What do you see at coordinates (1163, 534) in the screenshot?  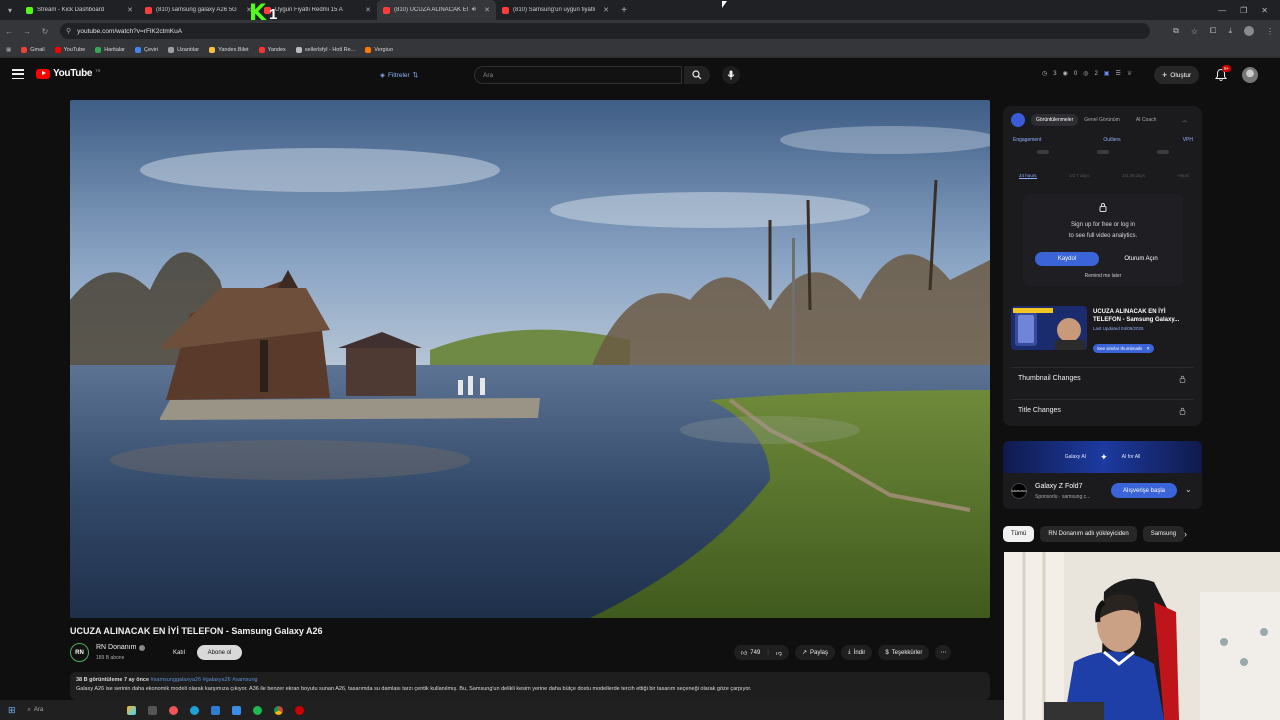 I see `chip-samsung: Samsung` at bounding box center [1163, 534].